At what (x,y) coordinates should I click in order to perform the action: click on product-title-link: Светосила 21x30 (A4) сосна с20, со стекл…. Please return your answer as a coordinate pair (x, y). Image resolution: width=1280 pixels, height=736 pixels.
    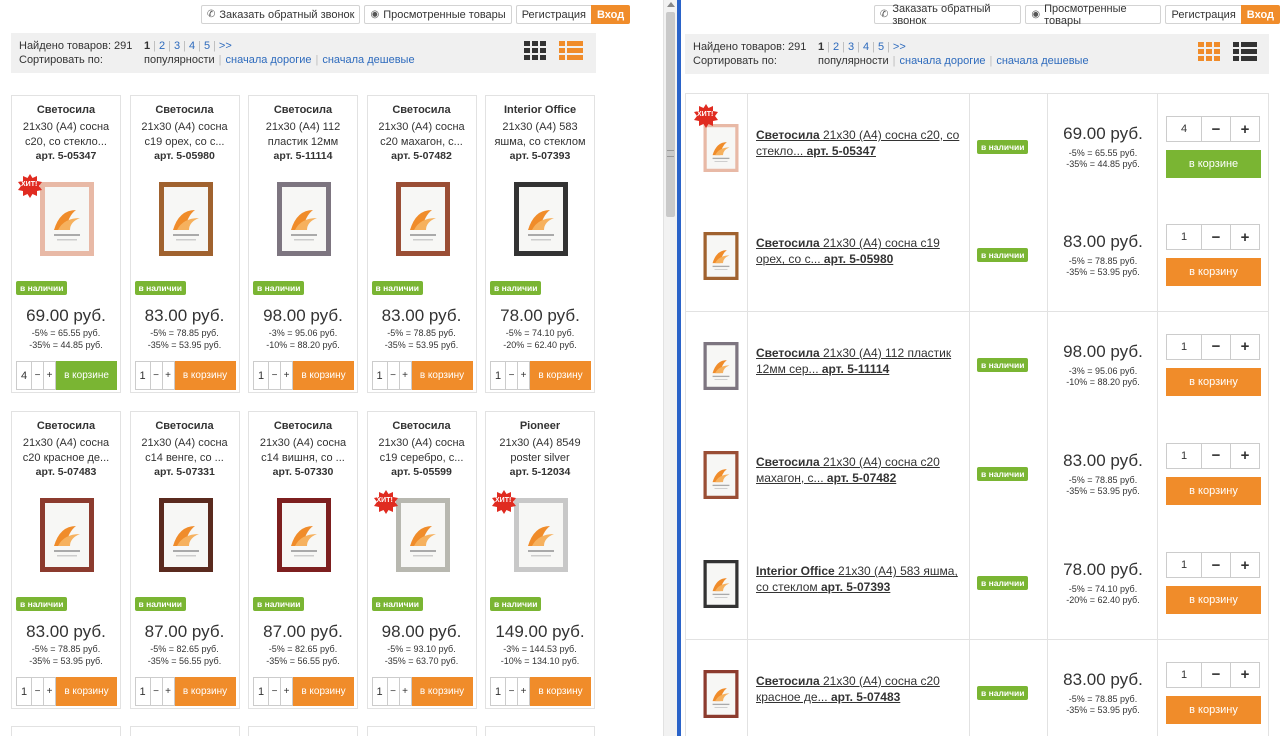
    Looking at the image, I should click on (861, 143).